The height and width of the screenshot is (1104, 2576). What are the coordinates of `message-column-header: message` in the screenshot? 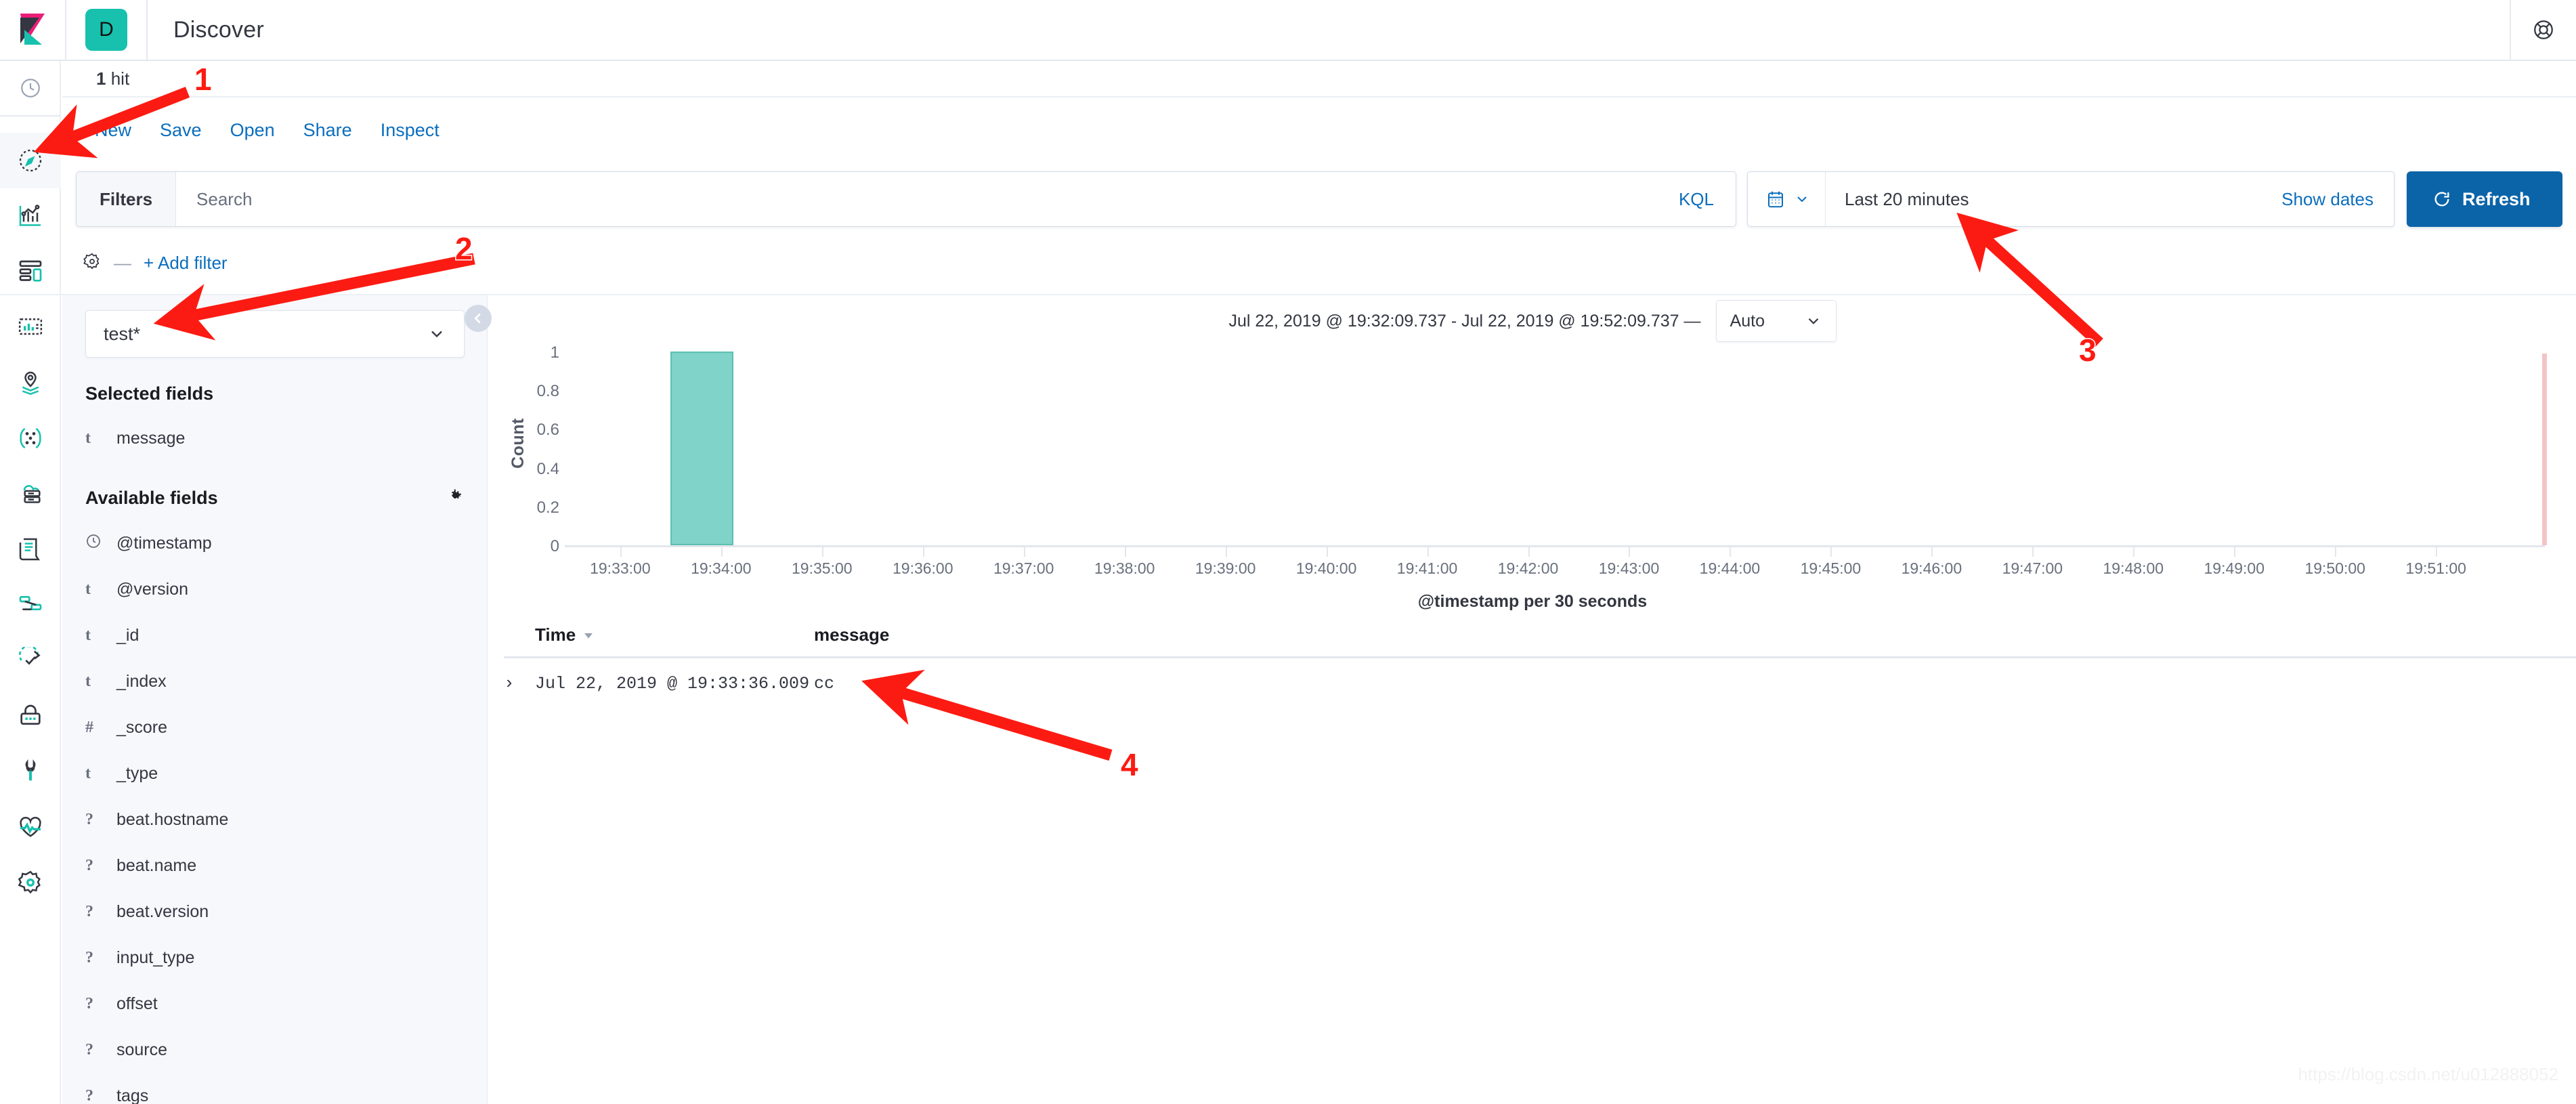 It's located at (1695, 634).